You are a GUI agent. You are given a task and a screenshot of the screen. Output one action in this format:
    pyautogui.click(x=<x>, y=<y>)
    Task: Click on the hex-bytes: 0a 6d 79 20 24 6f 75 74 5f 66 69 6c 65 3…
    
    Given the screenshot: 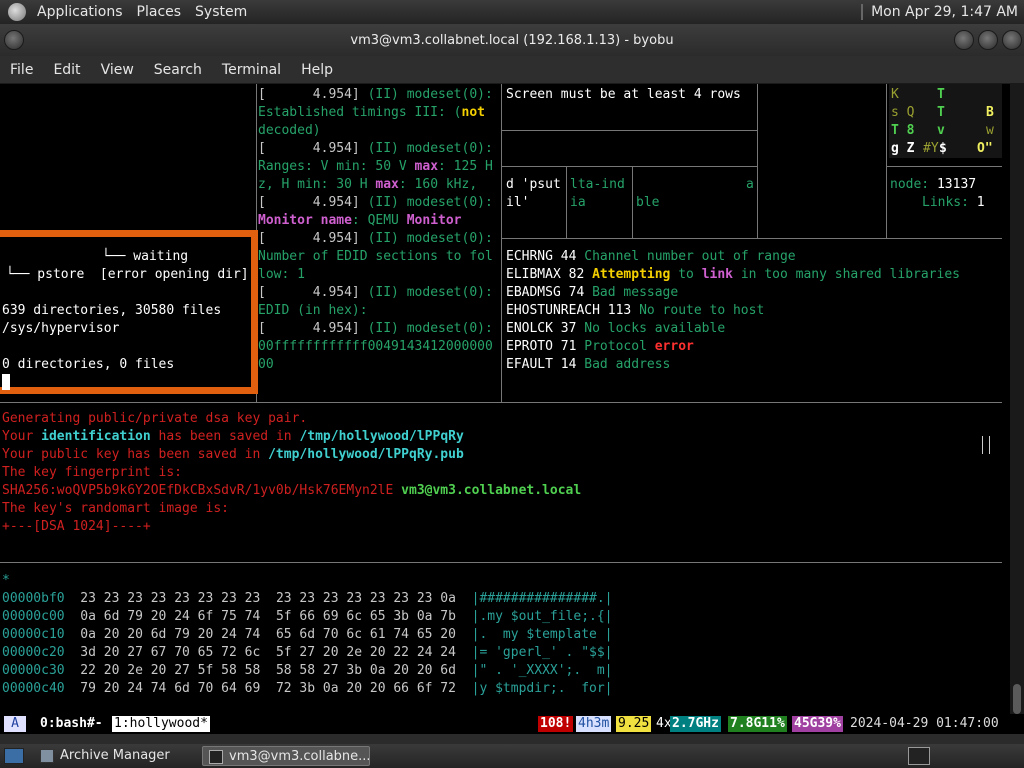 What is the action you would take?
    pyautogui.click(x=268, y=616)
    